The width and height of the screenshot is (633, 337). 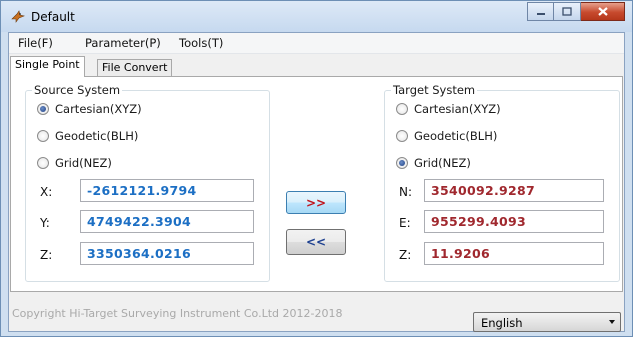 What do you see at coordinates (502, 323) in the screenshot?
I see `language-value: English` at bounding box center [502, 323].